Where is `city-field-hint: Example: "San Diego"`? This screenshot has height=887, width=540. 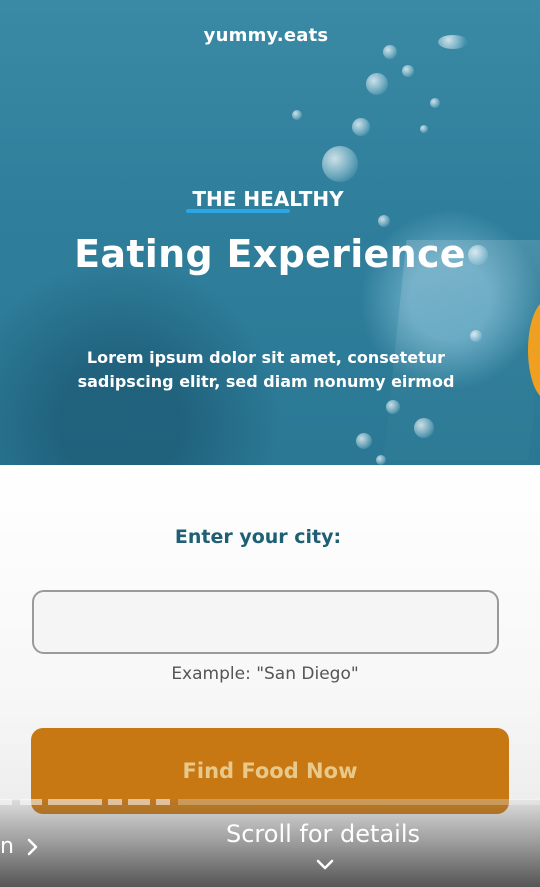 city-field-hint: Example: "San Diego" is located at coordinates (265, 674).